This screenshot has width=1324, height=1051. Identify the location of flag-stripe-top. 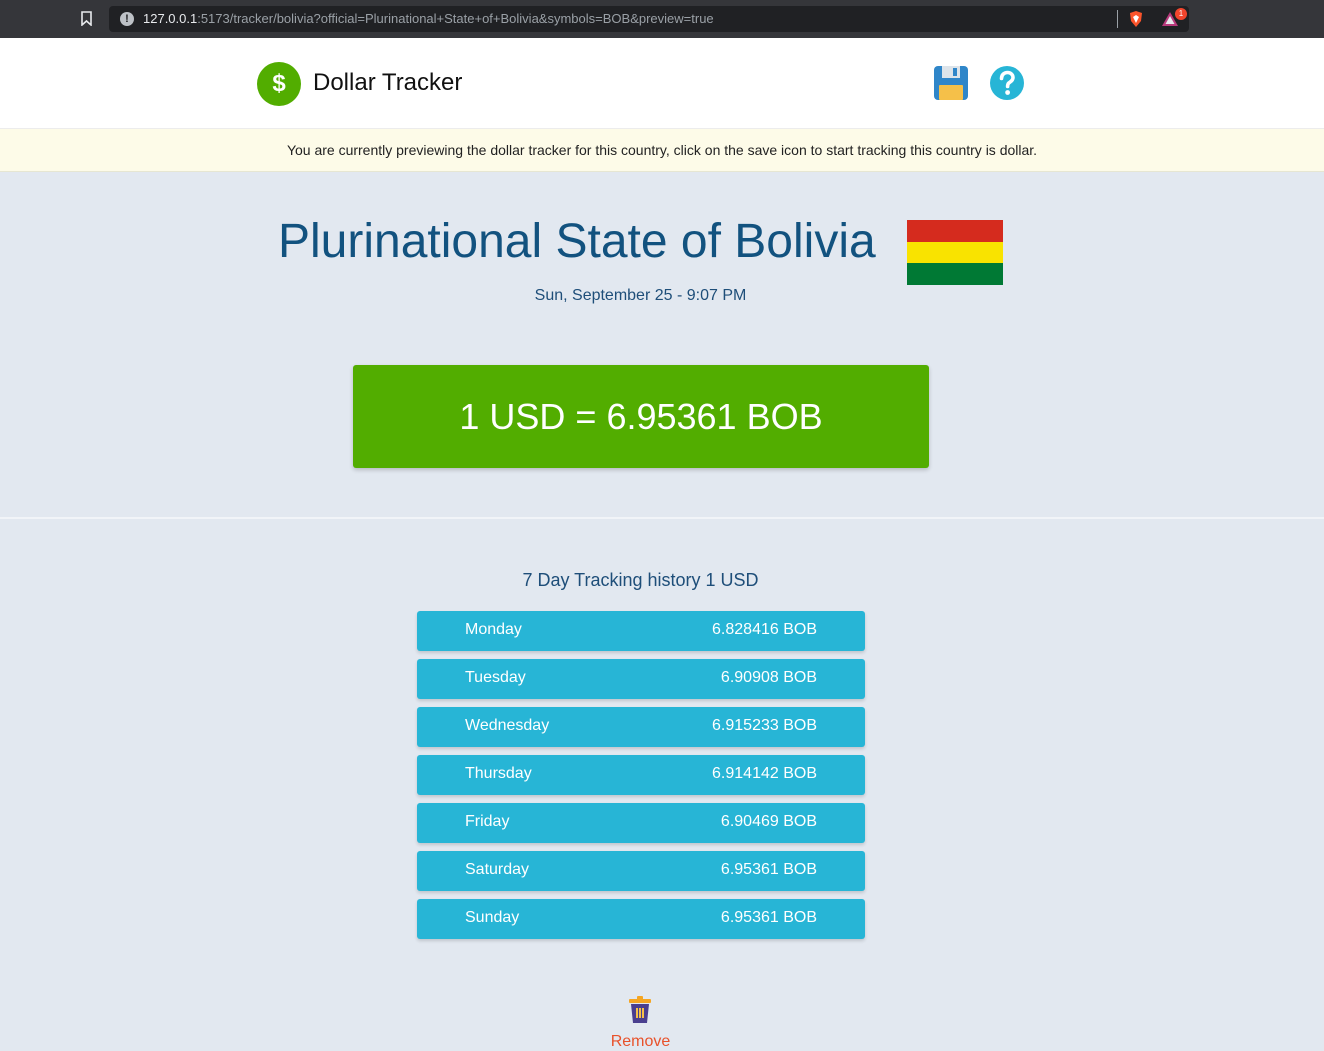
(955, 231).